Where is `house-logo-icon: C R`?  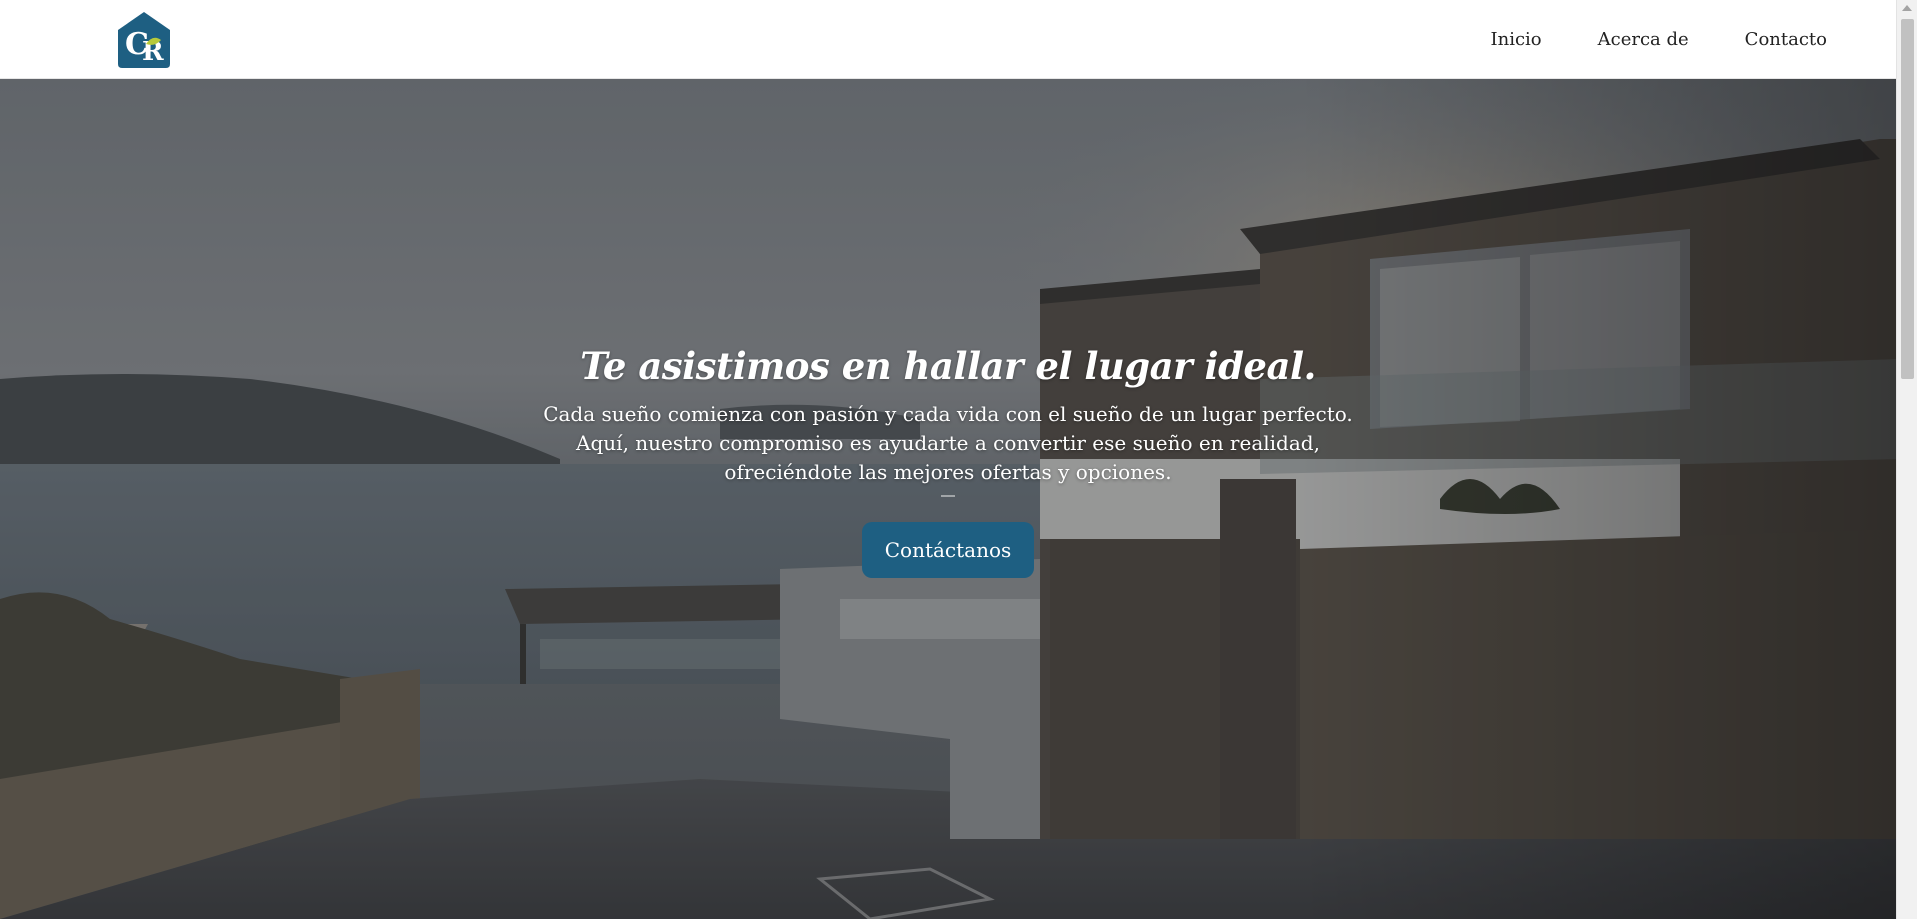 house-logo-icon: C R is located at coordinates (144, 40).